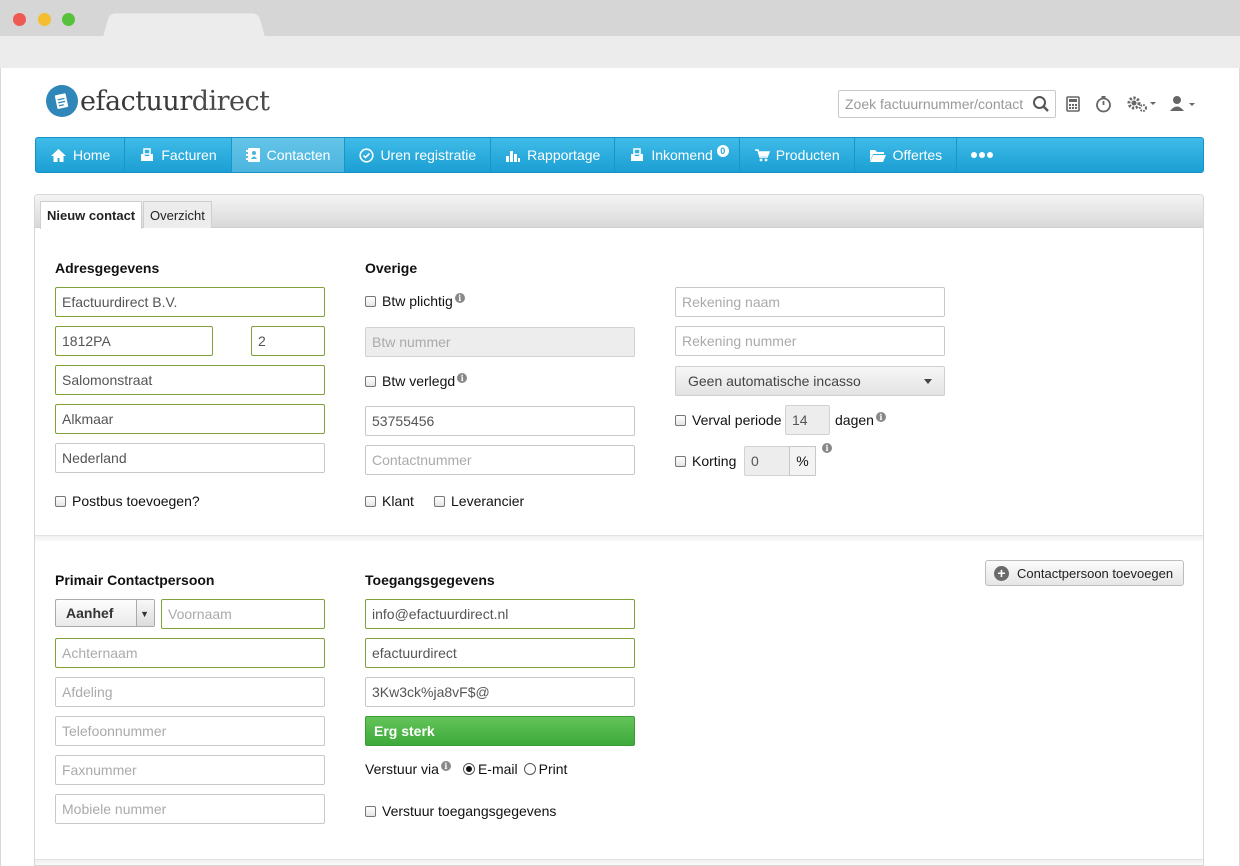 The width and height of the screenshot is (1240, 866). What do you see at coordinates (1142, 104) in the screenshot?
I see `settings-gear-icon` at bounding box center [1142, 104].